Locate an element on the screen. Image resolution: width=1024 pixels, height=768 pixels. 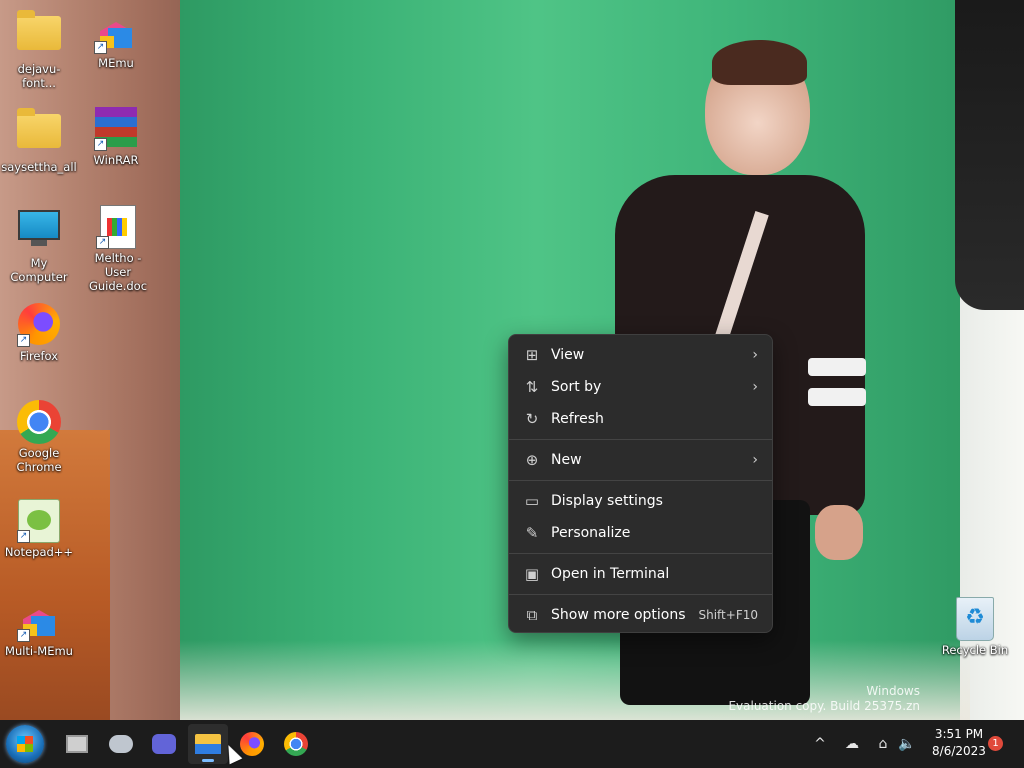
task-view-icon is located at coordinates (77, 744).